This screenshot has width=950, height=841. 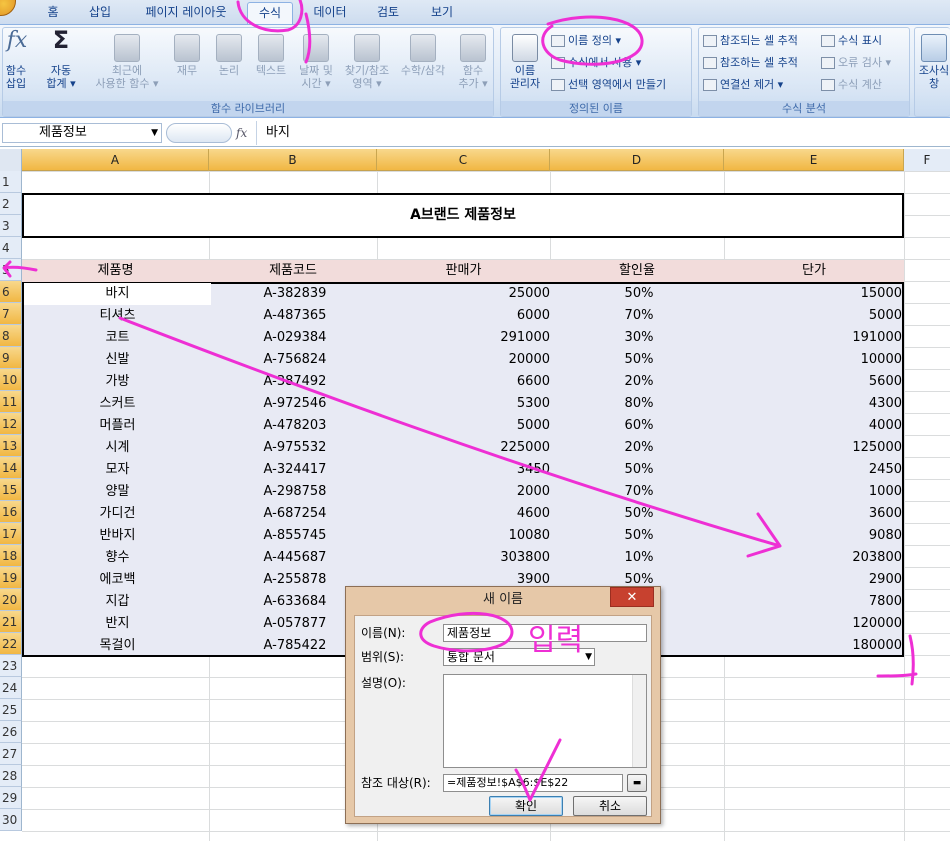 I want to click on row-header: 19, so click(x=11, y=578).